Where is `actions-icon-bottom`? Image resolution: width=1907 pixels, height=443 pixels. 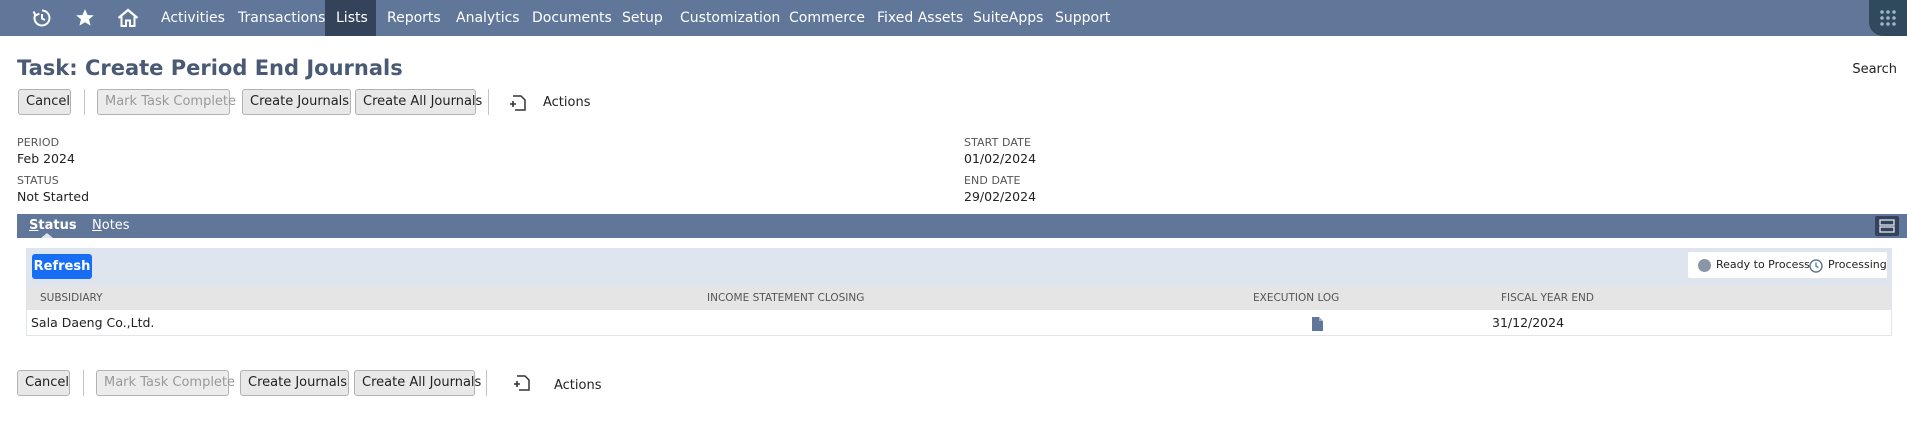
actions-icon-bottom is located at coordinates (522, 383).